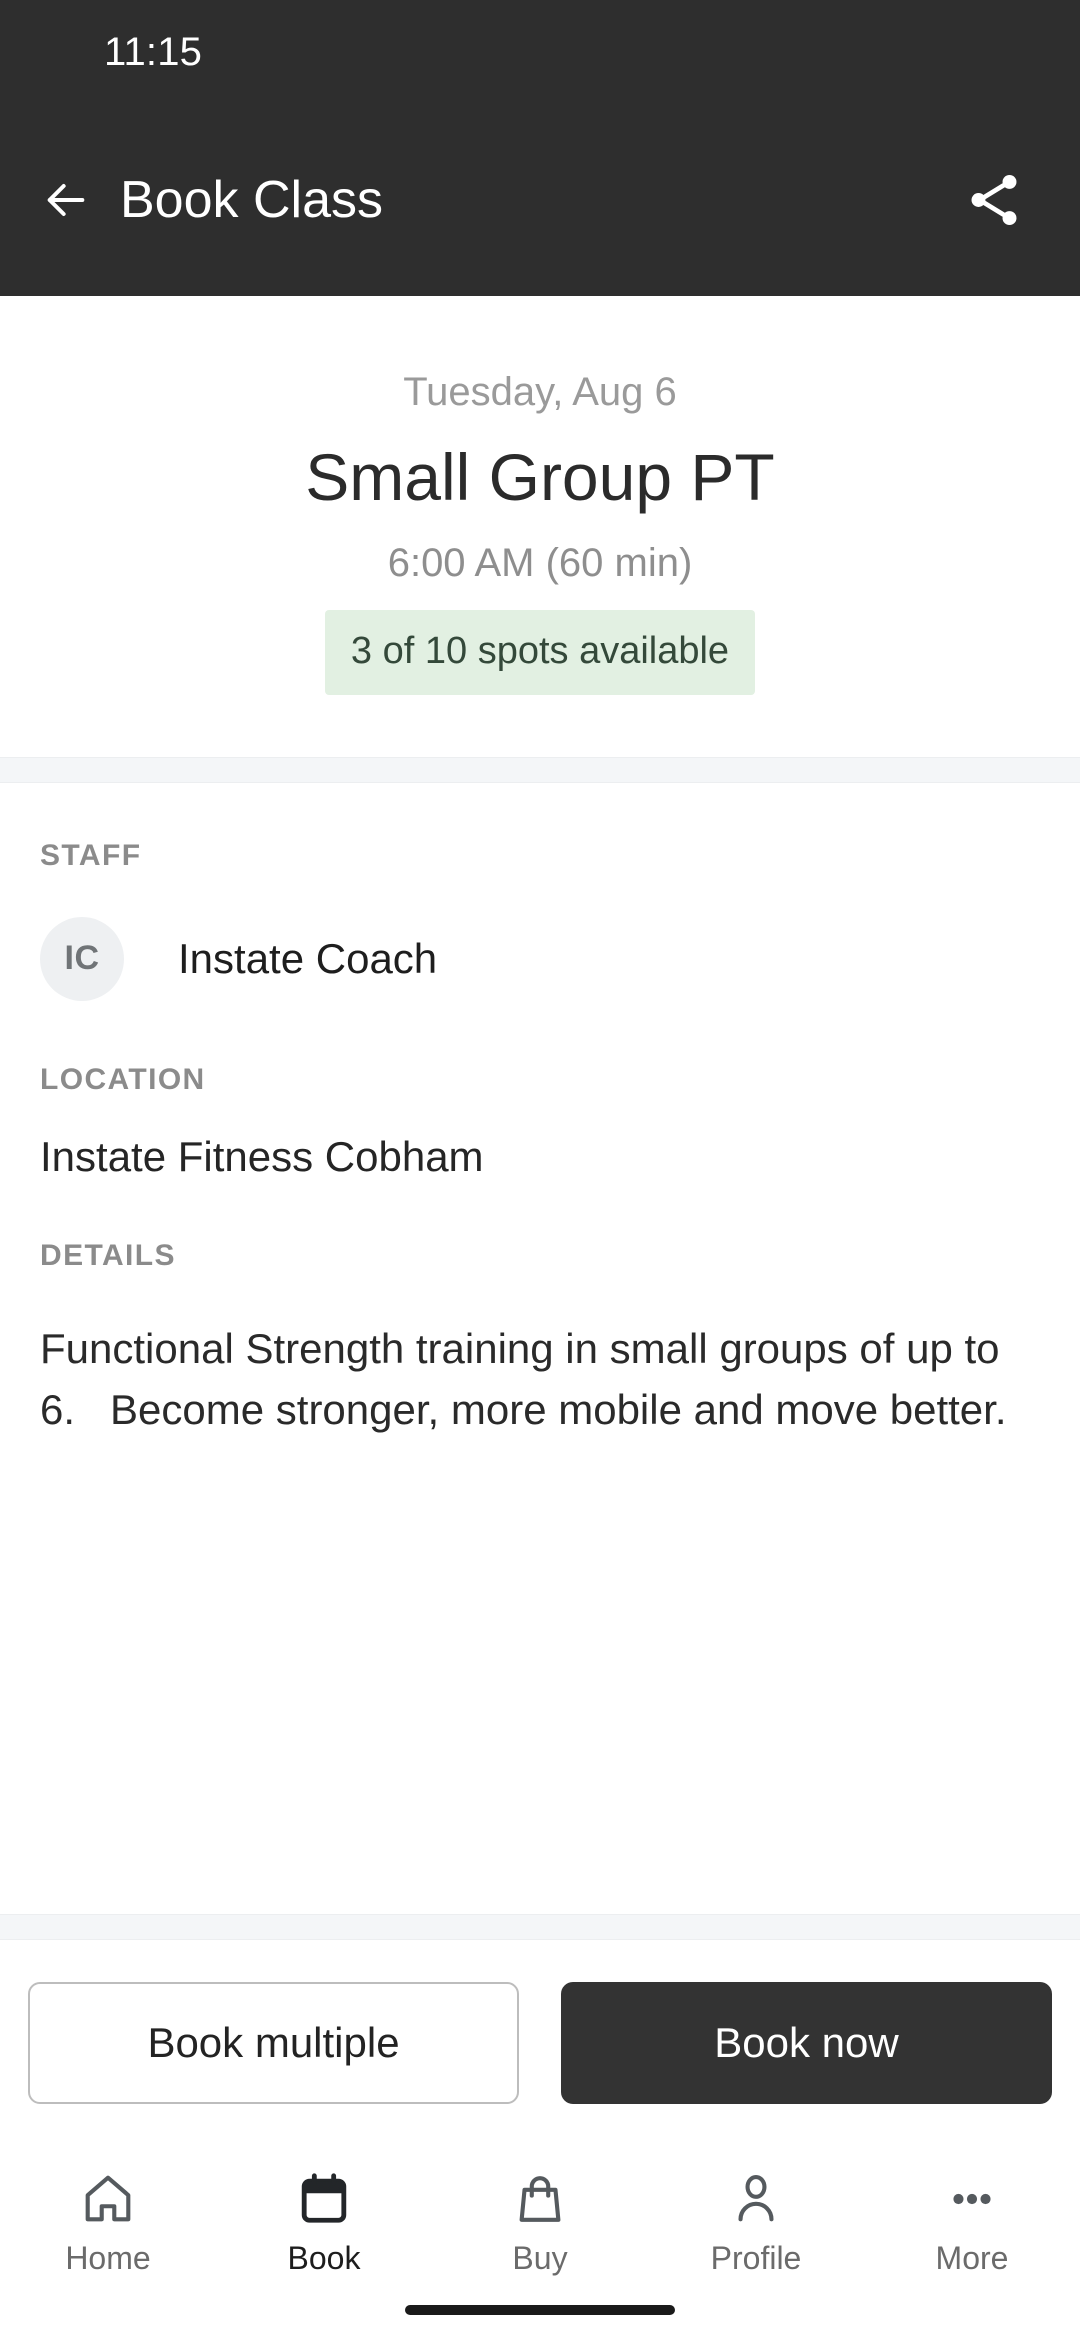 This screenshot has height=2340, width=1080. What do you see at coordinates (756, 2258) in the screenshot?
I see `nav-label-profile: Profile` at bounding box center [756, 2258].